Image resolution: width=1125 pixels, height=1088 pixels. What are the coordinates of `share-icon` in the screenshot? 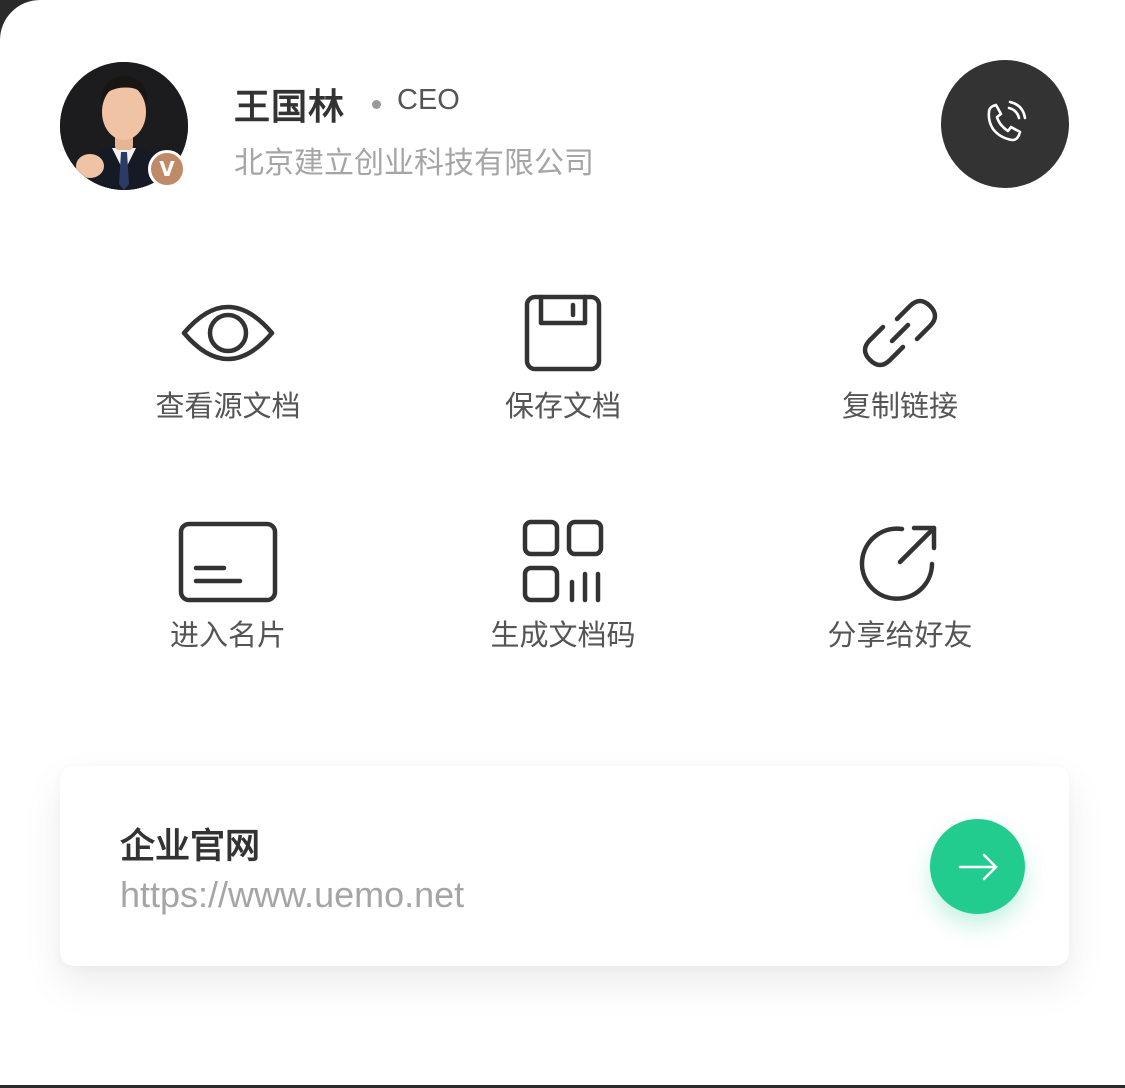 It's located at (898, 563).